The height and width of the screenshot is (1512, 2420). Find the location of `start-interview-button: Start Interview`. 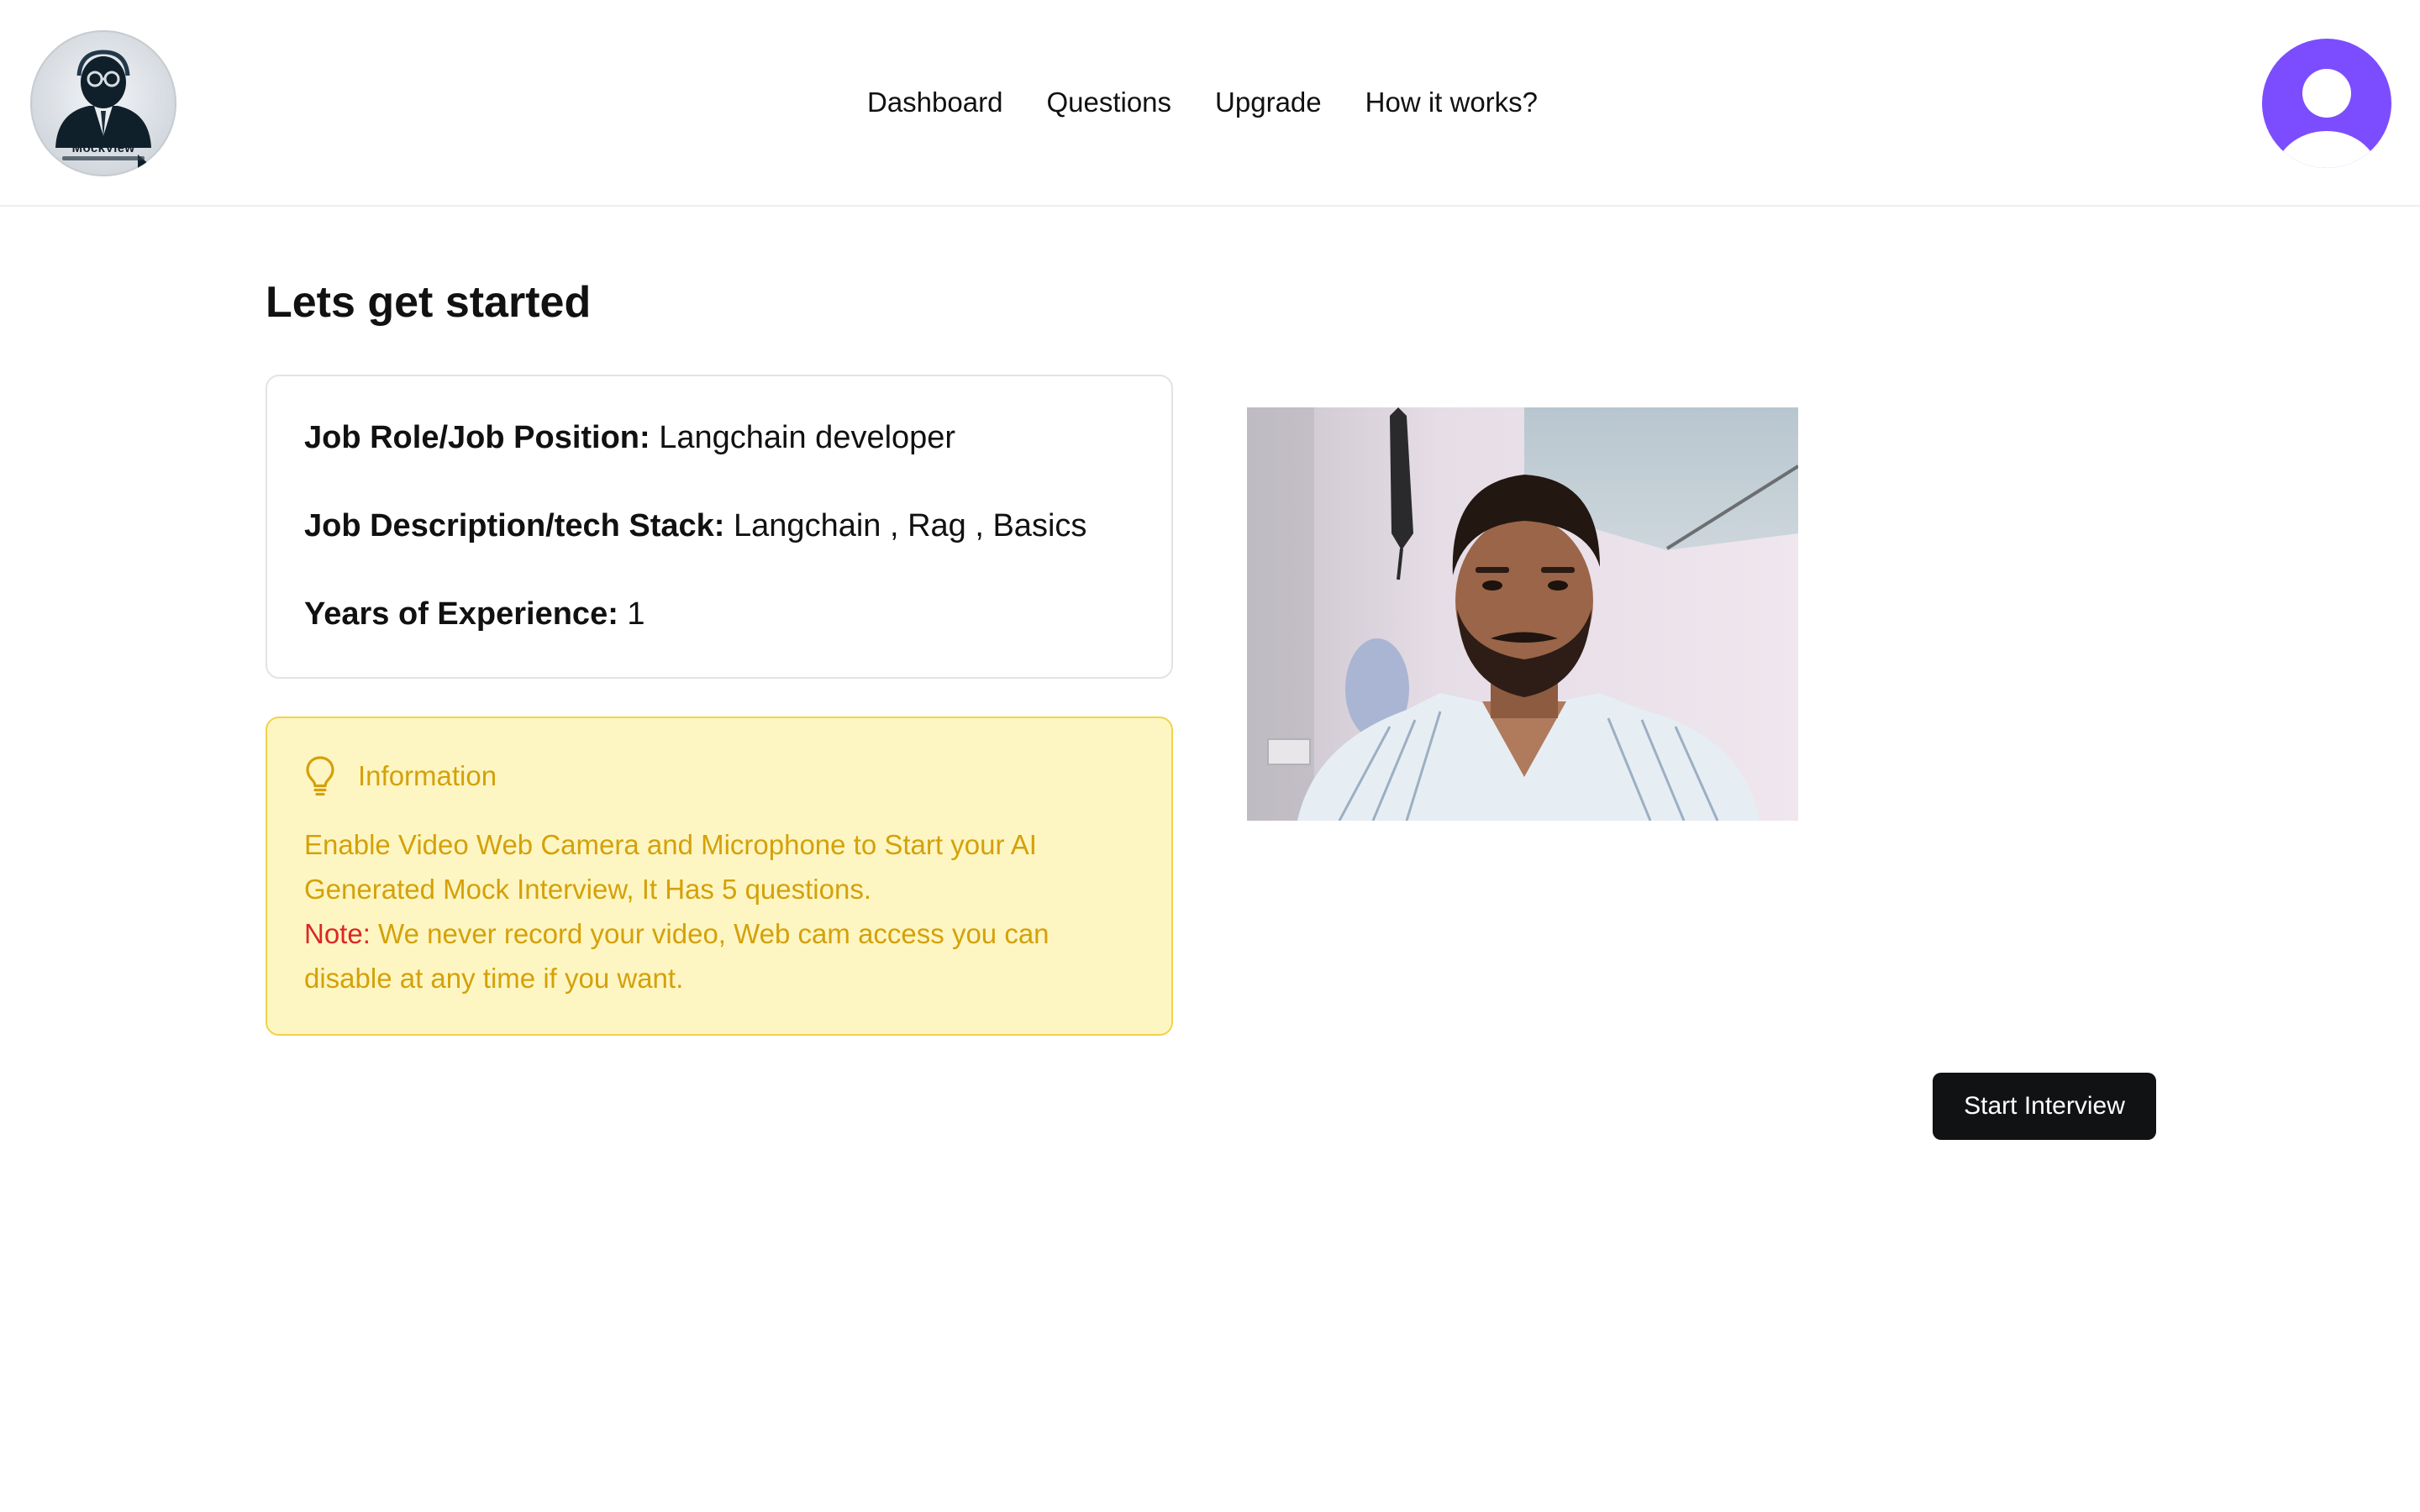

start-interview-button: Start Interview is located at coordinates (2044, 1106).